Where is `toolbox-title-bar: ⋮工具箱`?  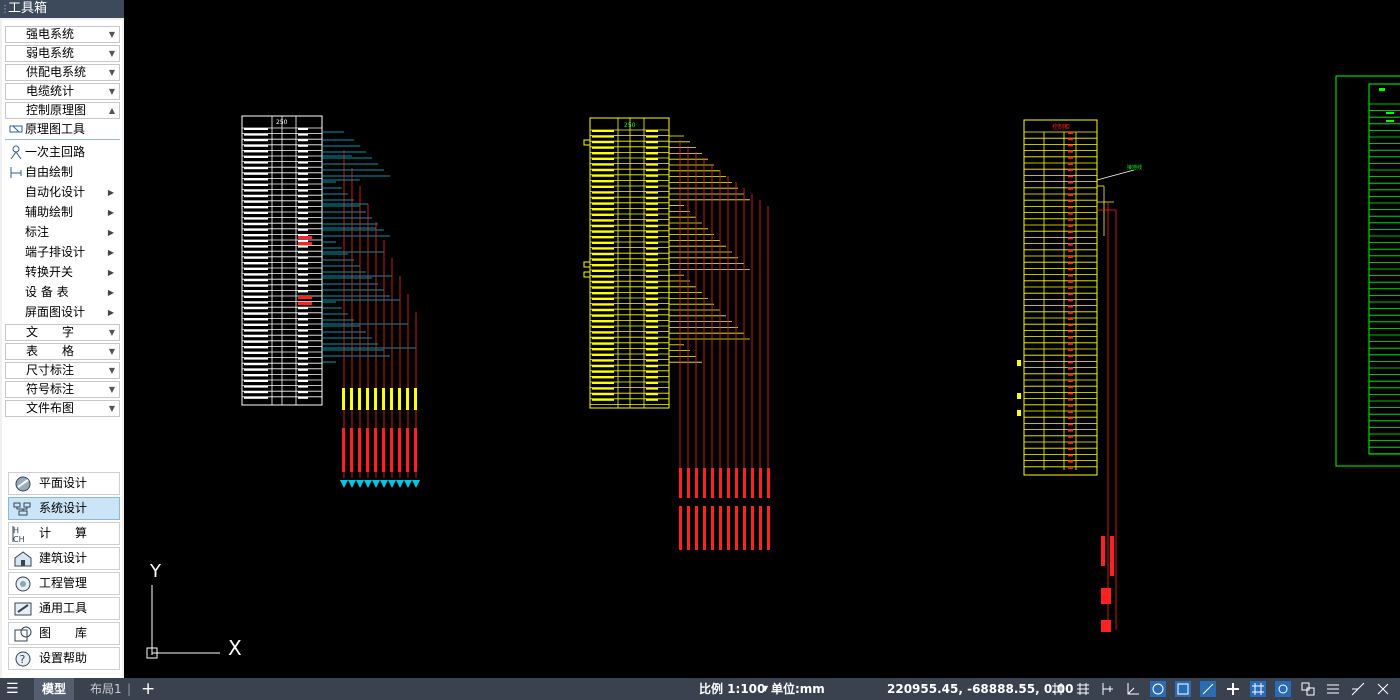
toolbox-title-bar: ⋮工具箱 is located at coordinates (62, 9).